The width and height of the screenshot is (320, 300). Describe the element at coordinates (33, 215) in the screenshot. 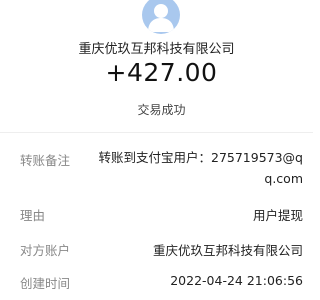

I see `detail-label: 理由` at that location.